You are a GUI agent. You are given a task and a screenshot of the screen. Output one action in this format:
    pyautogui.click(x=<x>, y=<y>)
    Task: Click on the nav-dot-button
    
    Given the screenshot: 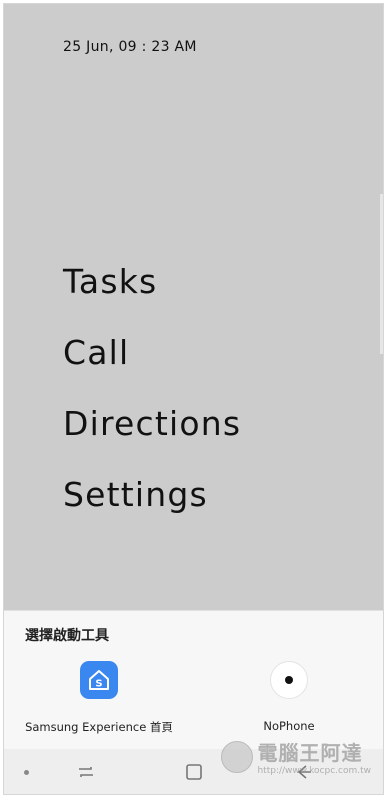 What is the action you would take?
    pyautogui.click(x=26, y=772)
    